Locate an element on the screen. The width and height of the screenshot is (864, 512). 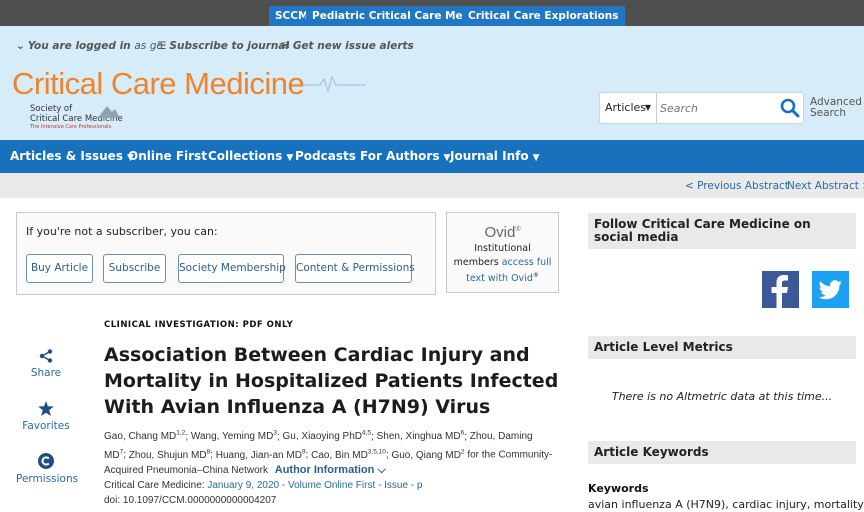
author: Gu, Xiaoying PhD4,5 is located at coordinates (327, 436).